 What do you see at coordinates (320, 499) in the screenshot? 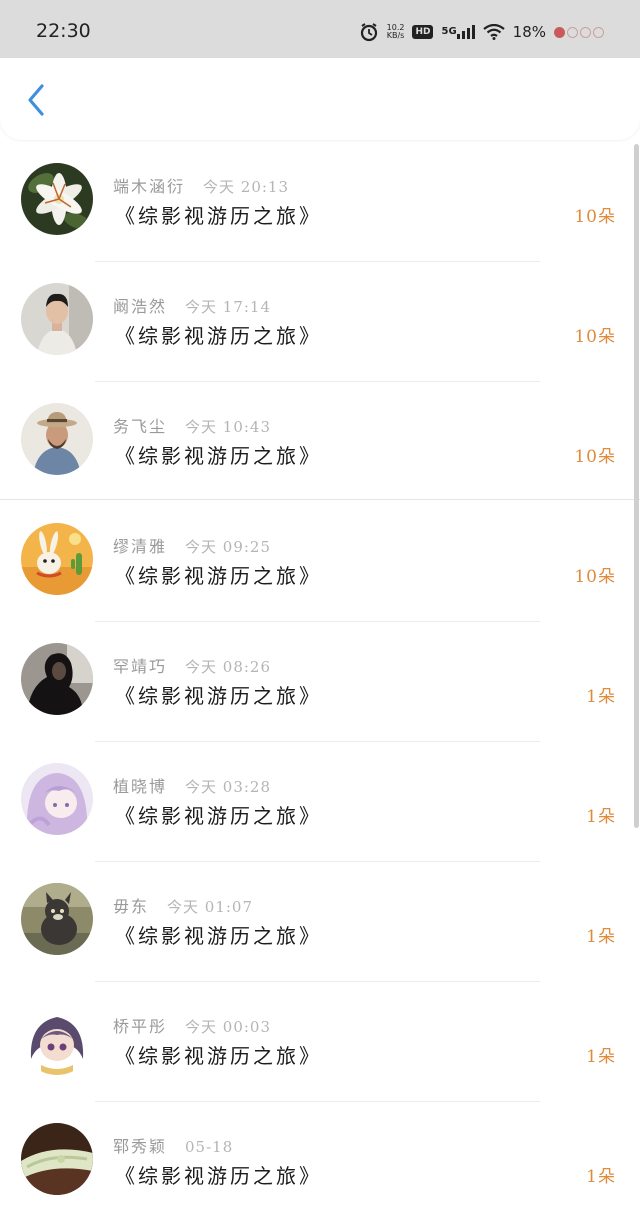
I see `section-divider` at bounding box center [320, 499].